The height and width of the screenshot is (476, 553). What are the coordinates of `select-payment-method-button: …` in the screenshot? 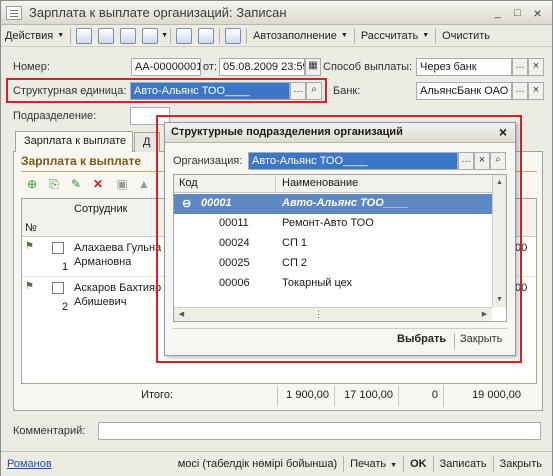 It's located at (520, 67).